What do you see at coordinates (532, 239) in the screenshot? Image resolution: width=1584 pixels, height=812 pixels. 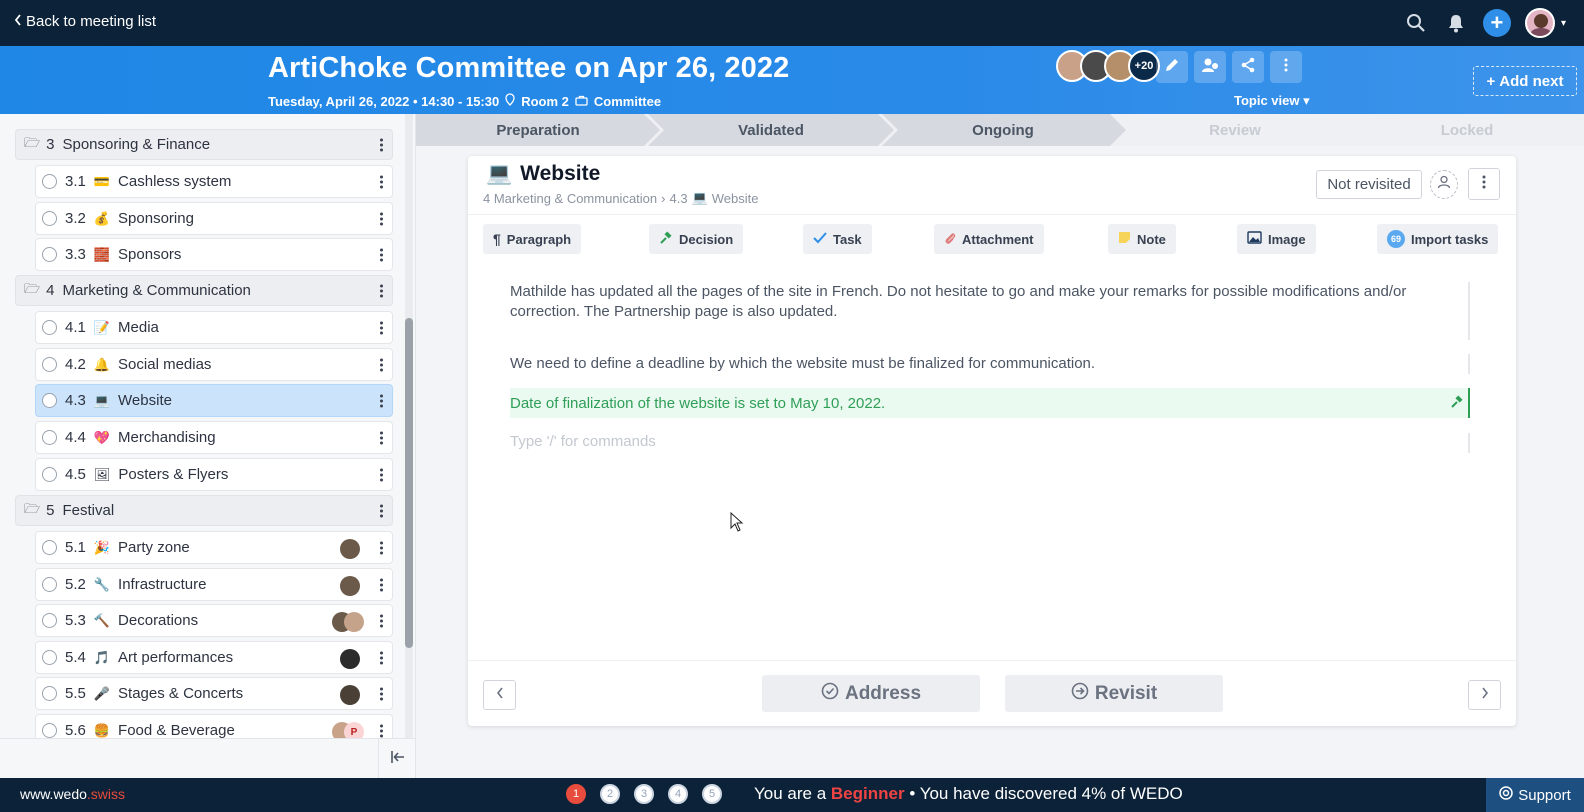 I see `paragraph-button: ¶ Paragraph` at bounding box center [532, 239].